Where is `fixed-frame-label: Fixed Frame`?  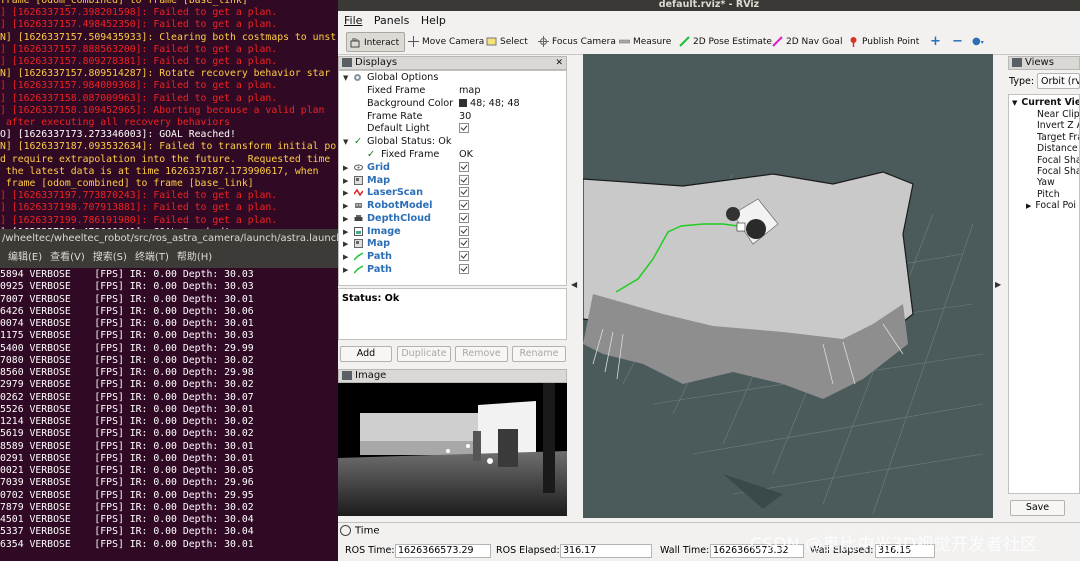 fixed-frame-label: Fixed Frame is located at coordinates (396, 90).